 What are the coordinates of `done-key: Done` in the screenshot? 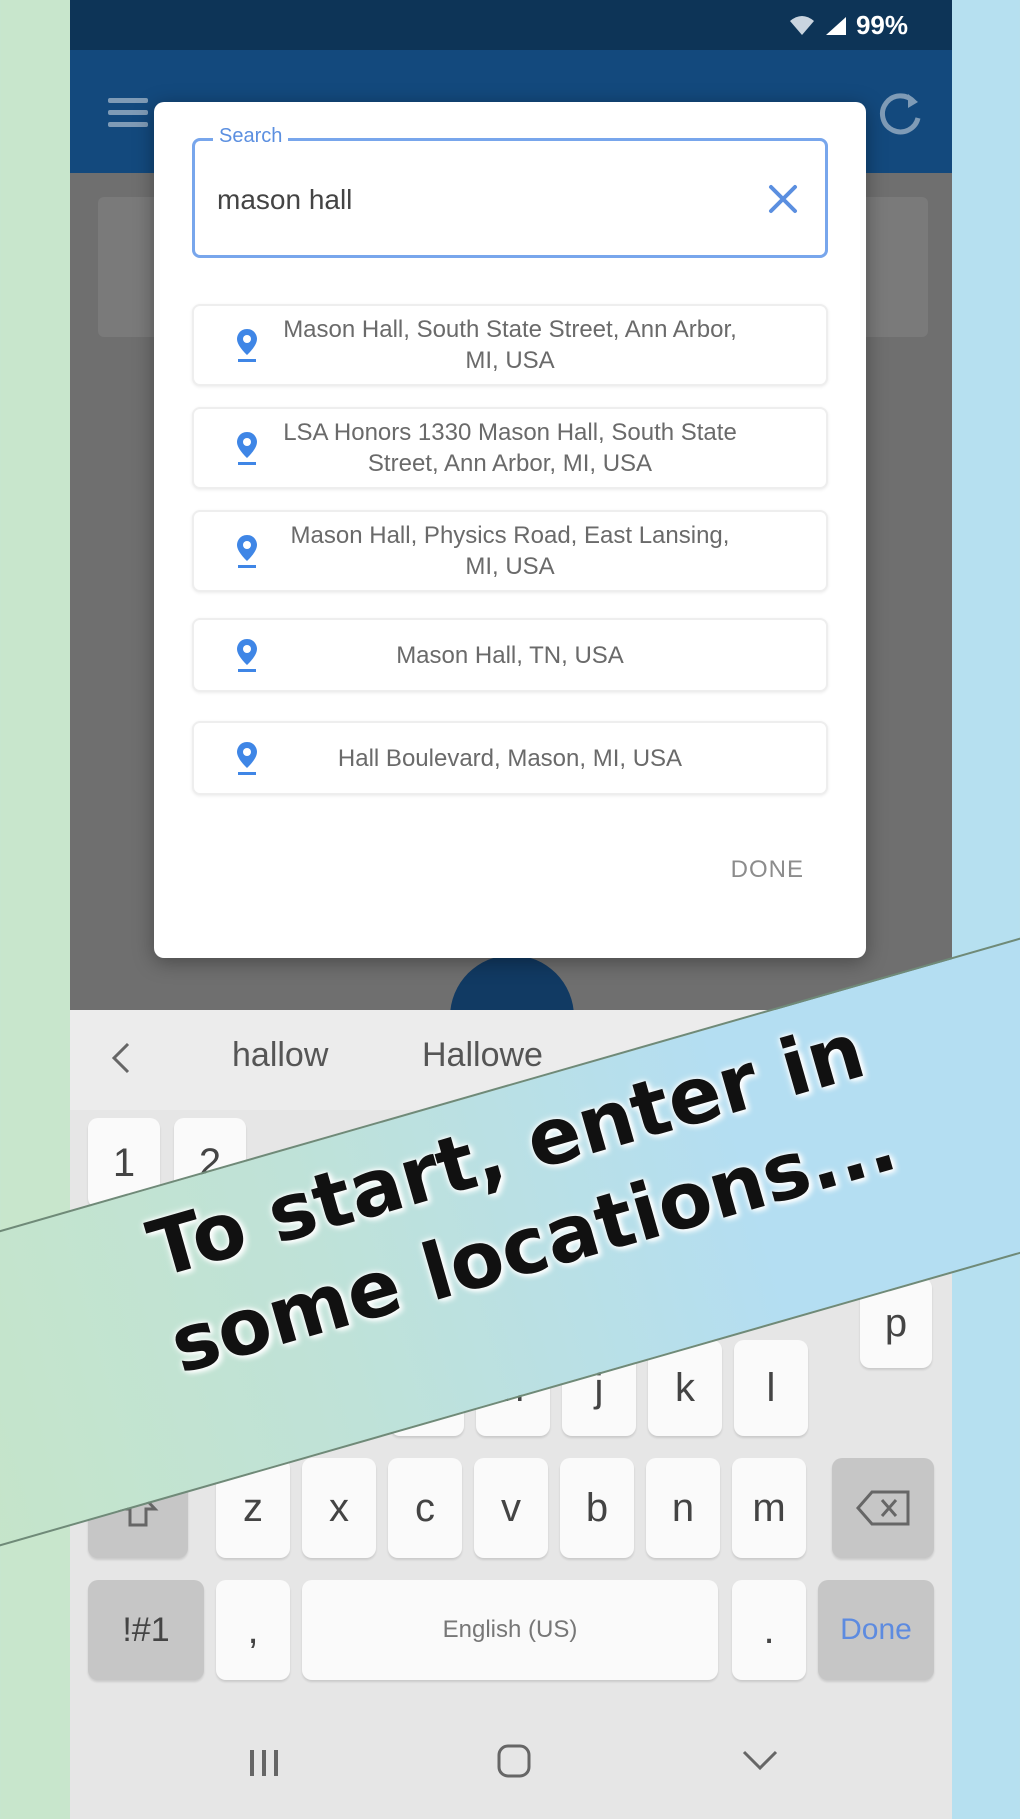 It's located at (876, 1630).